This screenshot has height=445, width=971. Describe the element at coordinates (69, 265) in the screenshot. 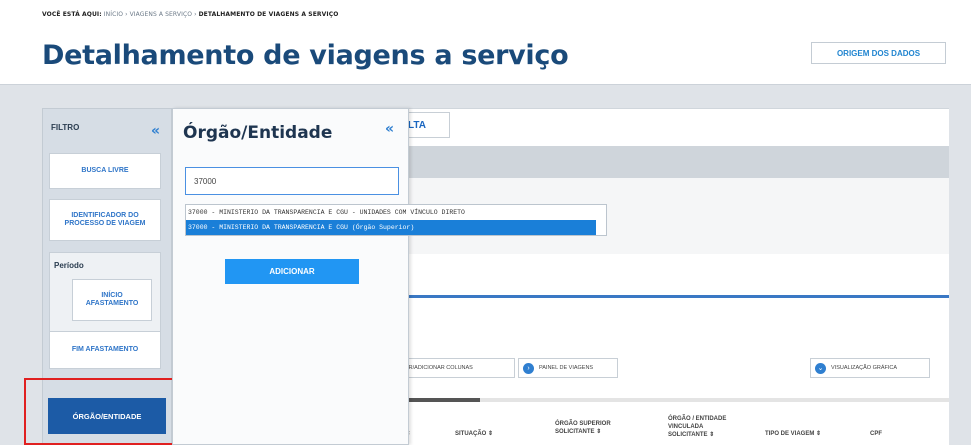

I see `periodo-label: Período` at that location.